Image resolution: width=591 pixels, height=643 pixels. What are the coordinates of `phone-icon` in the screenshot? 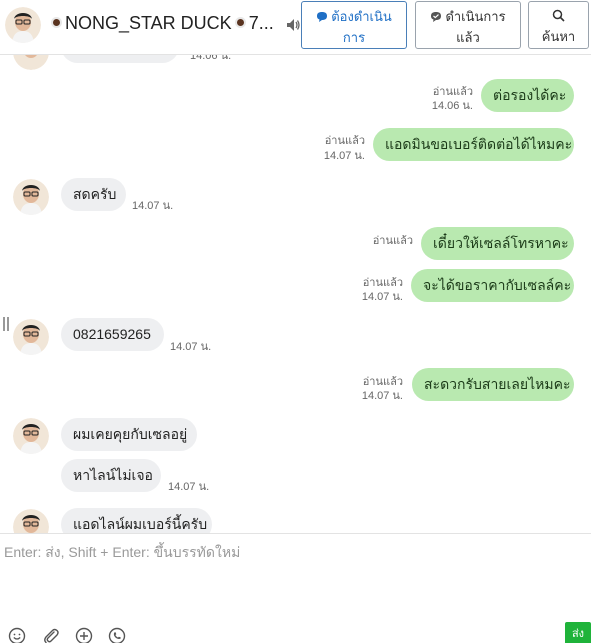 It's located at (117, 635).